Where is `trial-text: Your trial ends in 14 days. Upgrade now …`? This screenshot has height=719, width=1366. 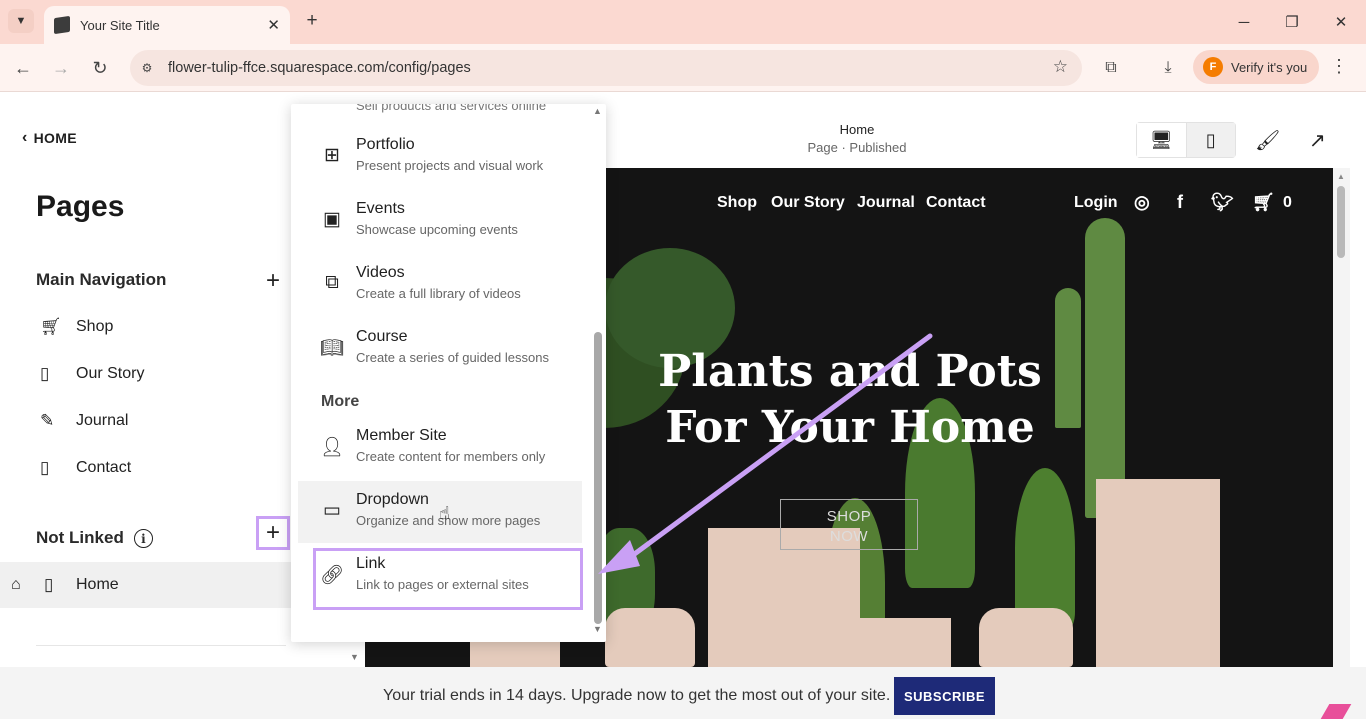
trial-text: Your trial ends in 14 days. Upgrade now … is located at coordinates (637, 695).